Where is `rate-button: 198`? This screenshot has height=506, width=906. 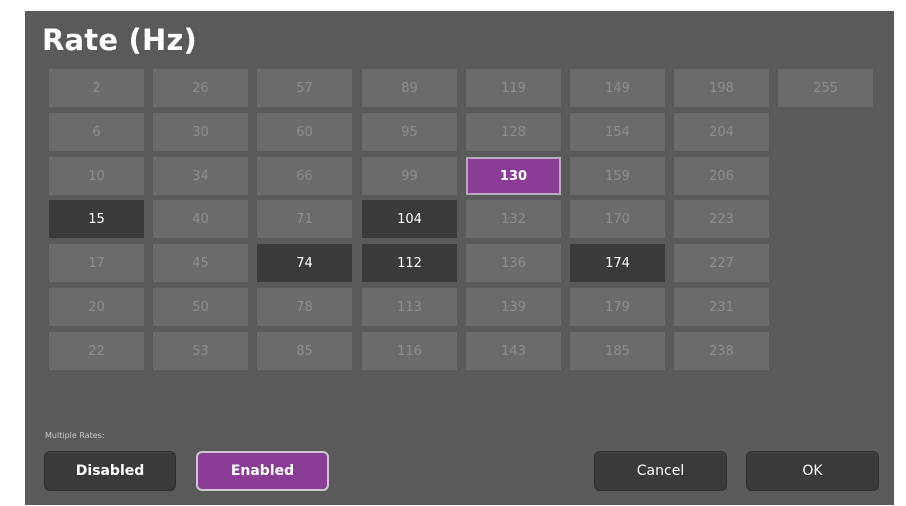 rate-button: 198 is located at coordinates (721, 88).